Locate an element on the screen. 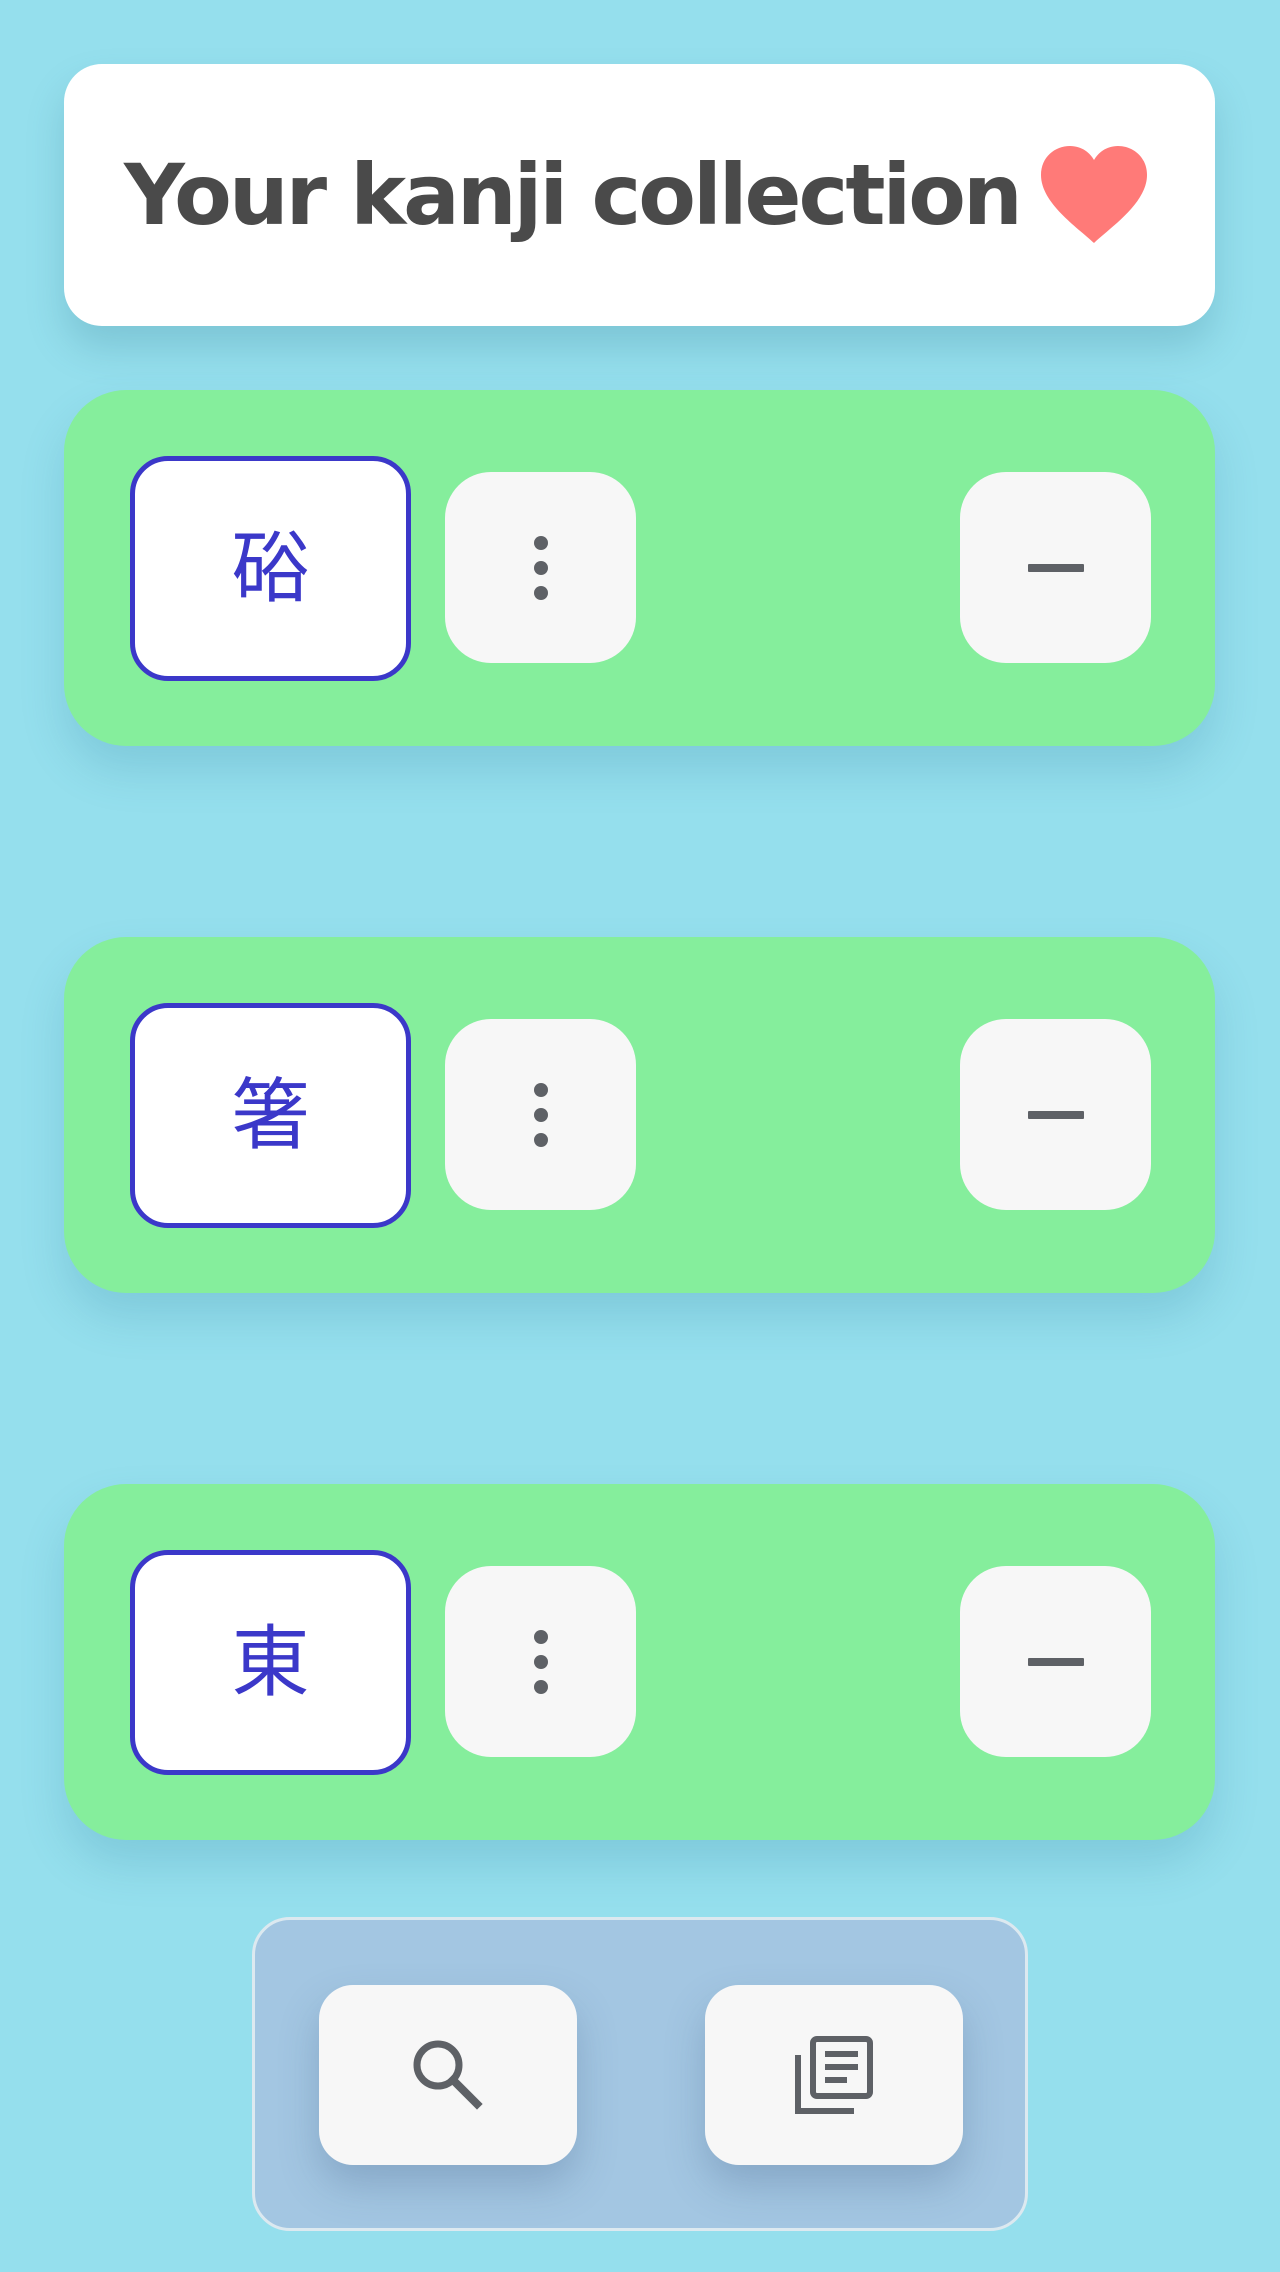 The width and height of the screenshot is (1280, 2272). search-icon is located at coordinates (448, 2075).